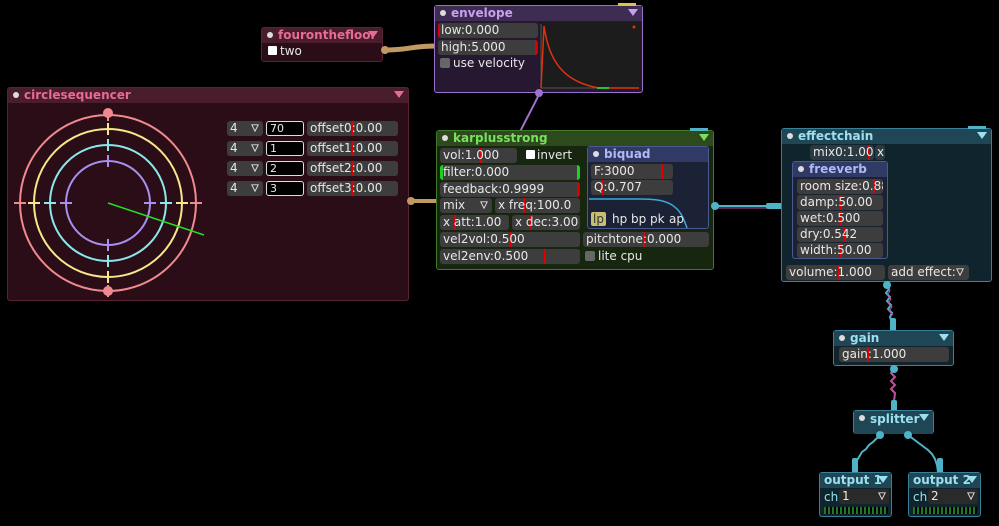  What do you see at coordinates (944, 480) in the screenshot?
I see `output2-title-bar: output 2` at bounding box center [944, 480].